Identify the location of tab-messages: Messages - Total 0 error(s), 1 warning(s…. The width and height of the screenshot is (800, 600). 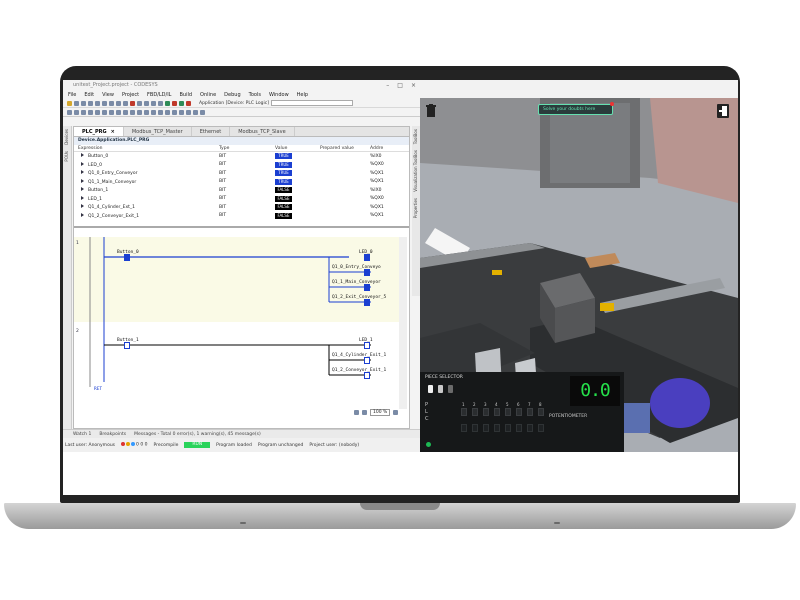
(197, 434).